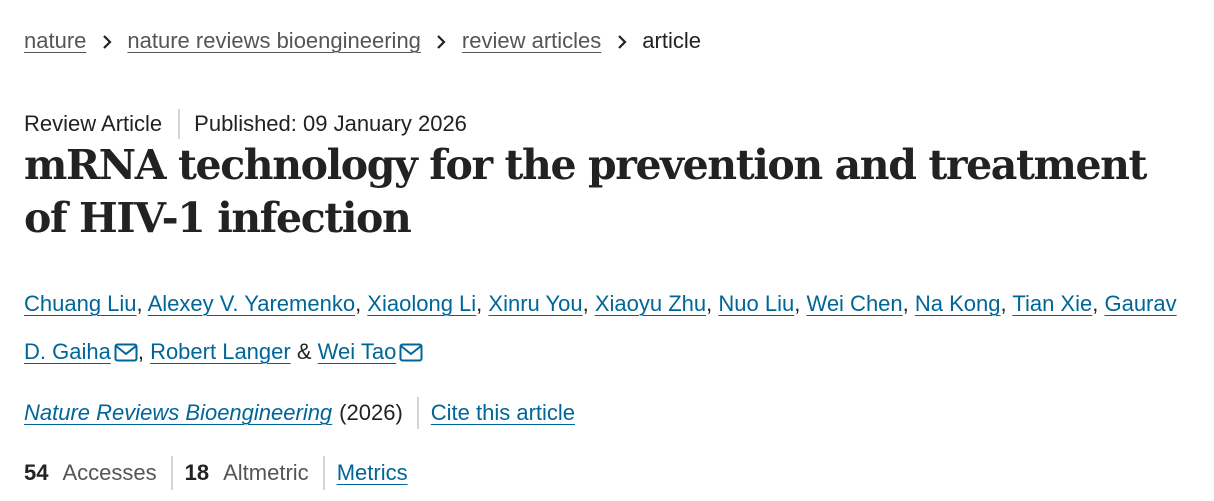  I want to click on journal-link: Nature Reviews Bioengineering, so click(178, 413).